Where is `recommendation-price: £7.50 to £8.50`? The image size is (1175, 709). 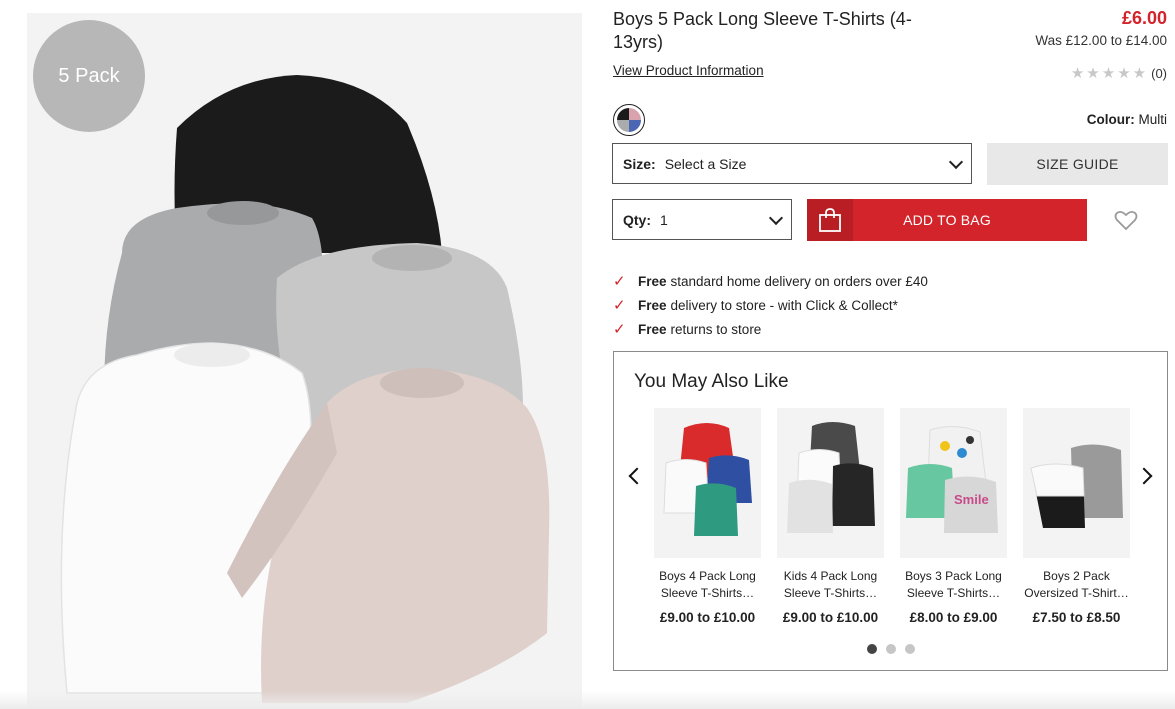
recommendation-price: £7.50 to £8.50 is located at coordinates (1076, 617).